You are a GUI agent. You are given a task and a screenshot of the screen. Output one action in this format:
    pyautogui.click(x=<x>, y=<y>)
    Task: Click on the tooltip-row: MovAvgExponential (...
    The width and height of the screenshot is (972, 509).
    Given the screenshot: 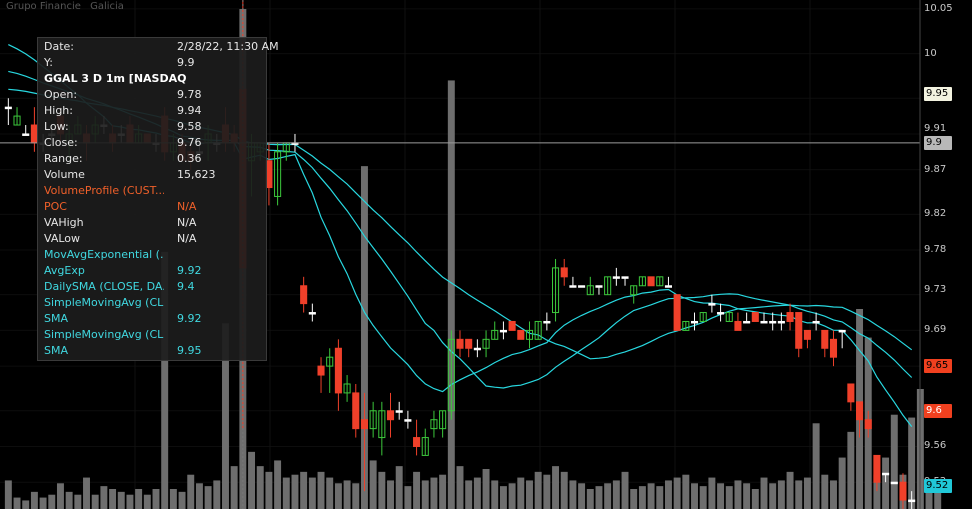 What is the action you would take?
    pyautogui.click(x=153, y=255)
    